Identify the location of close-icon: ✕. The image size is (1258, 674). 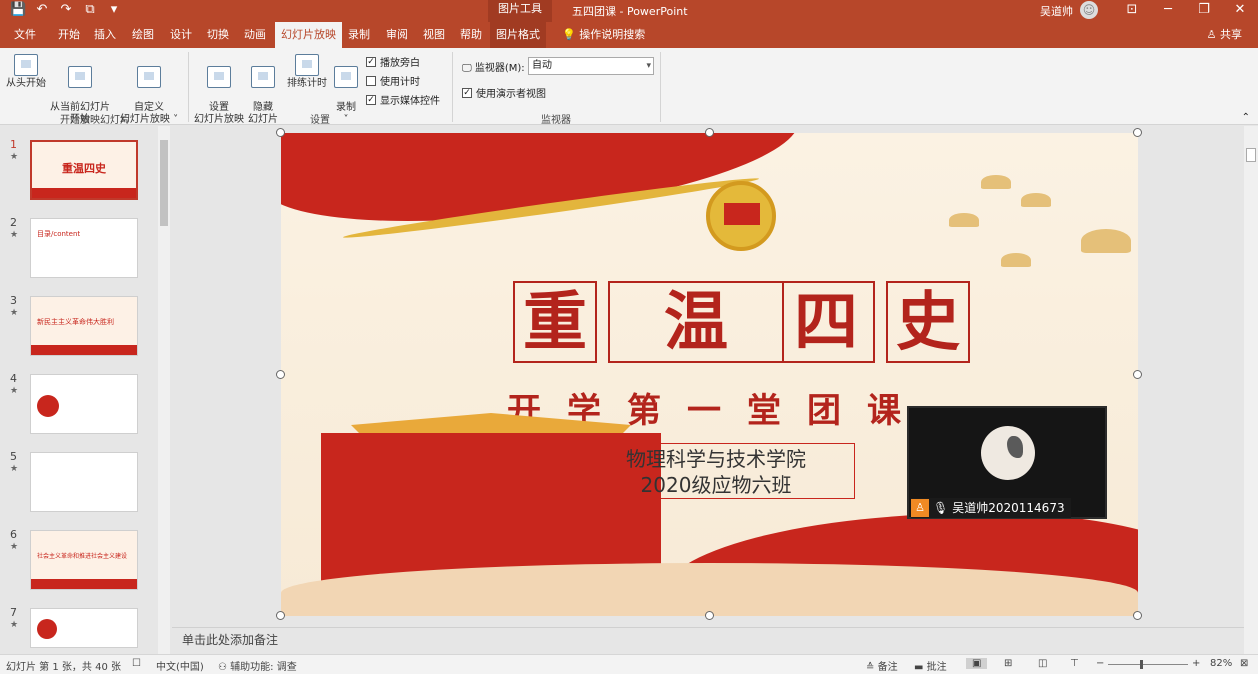
(1240, 11).